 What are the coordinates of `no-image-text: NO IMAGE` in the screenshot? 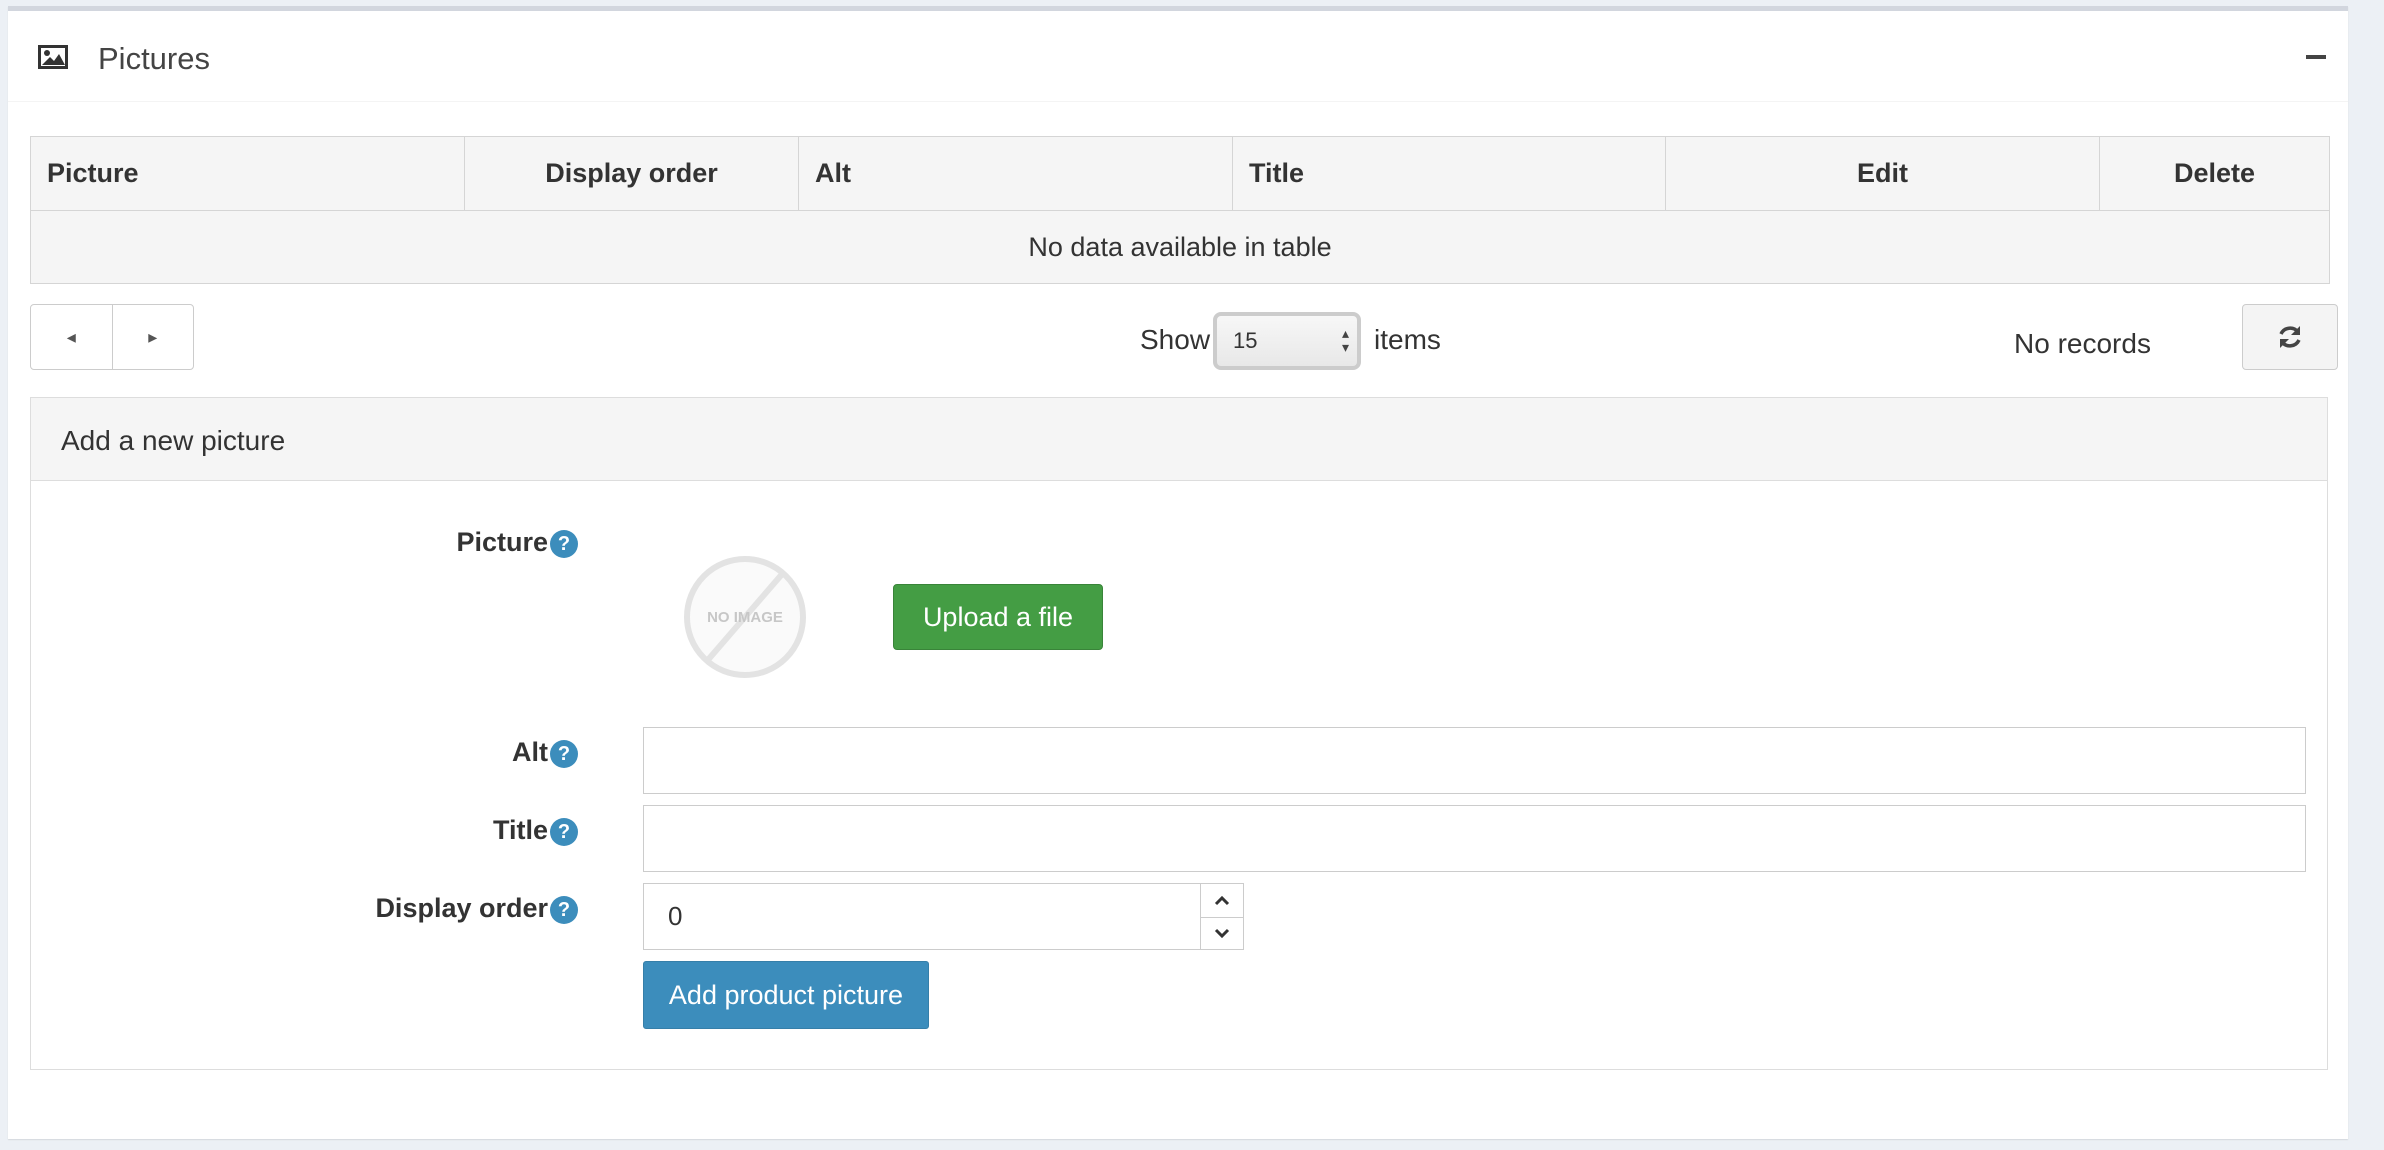 It's located at (745, 617).